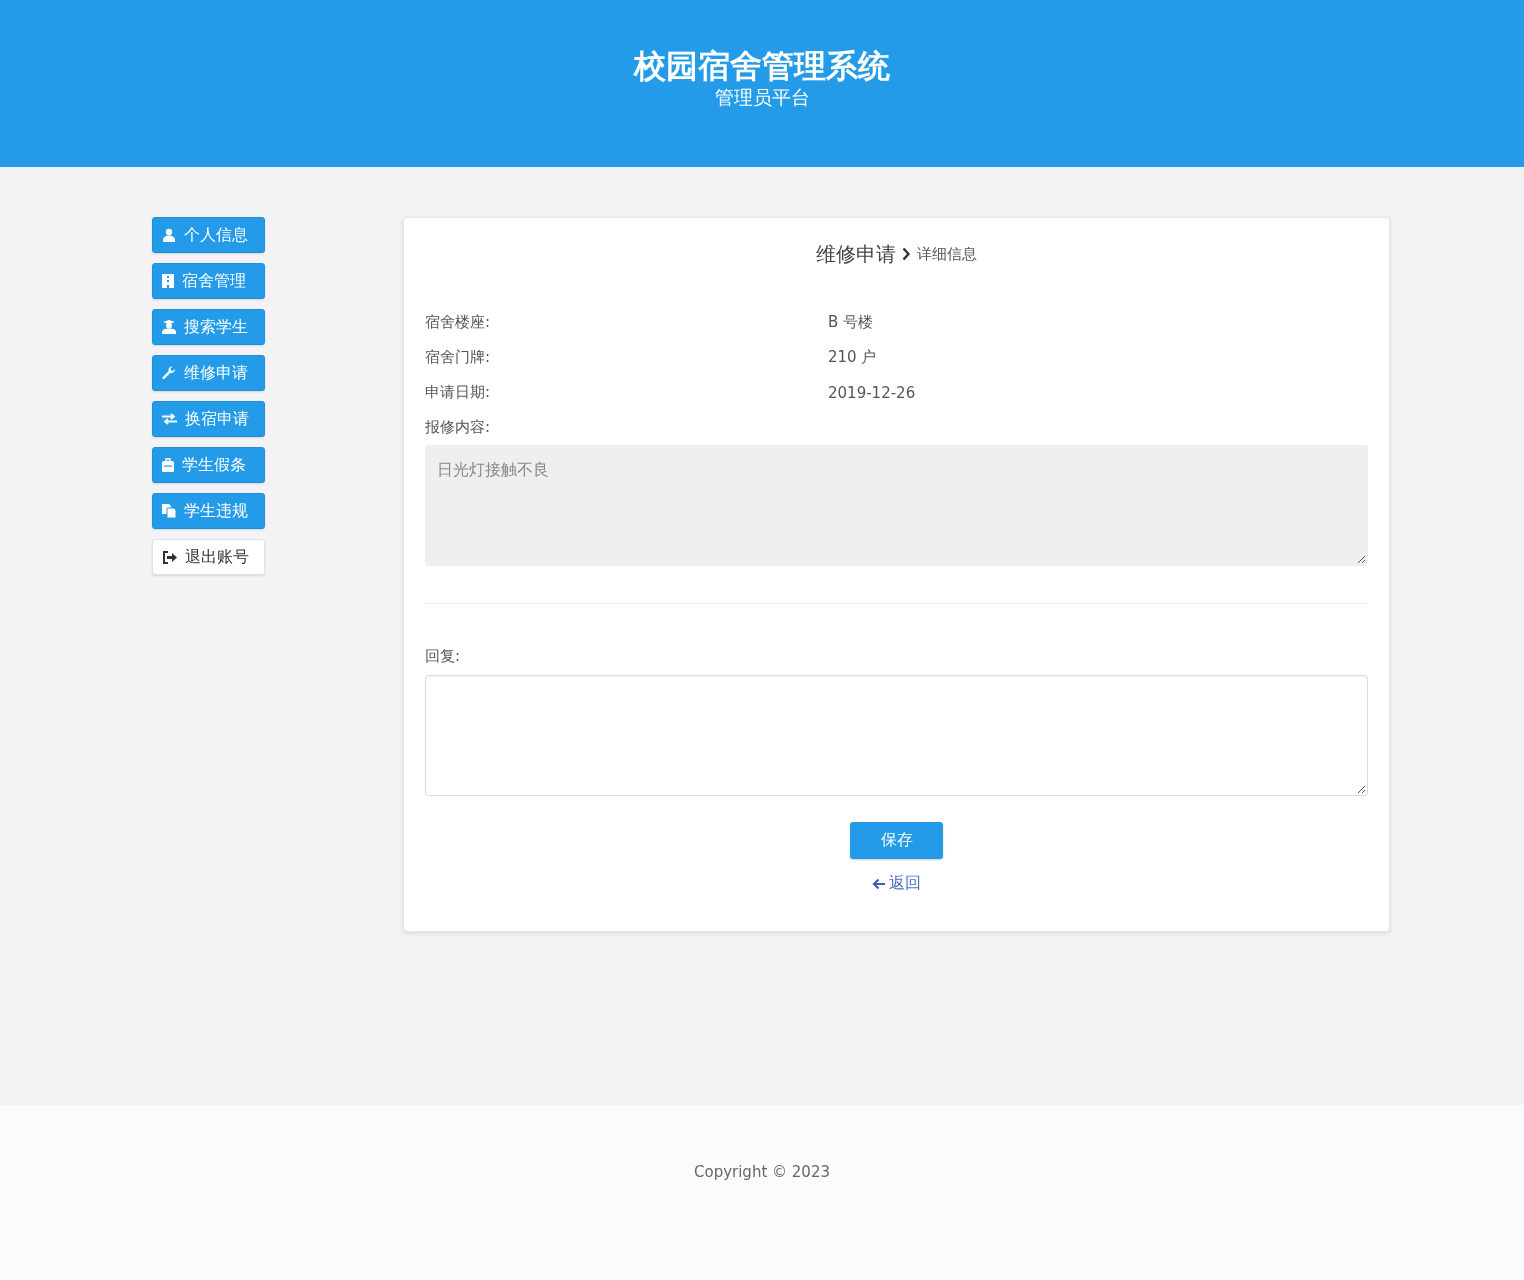  I want to click on field-label: 报修内容:, so click(458, 427).